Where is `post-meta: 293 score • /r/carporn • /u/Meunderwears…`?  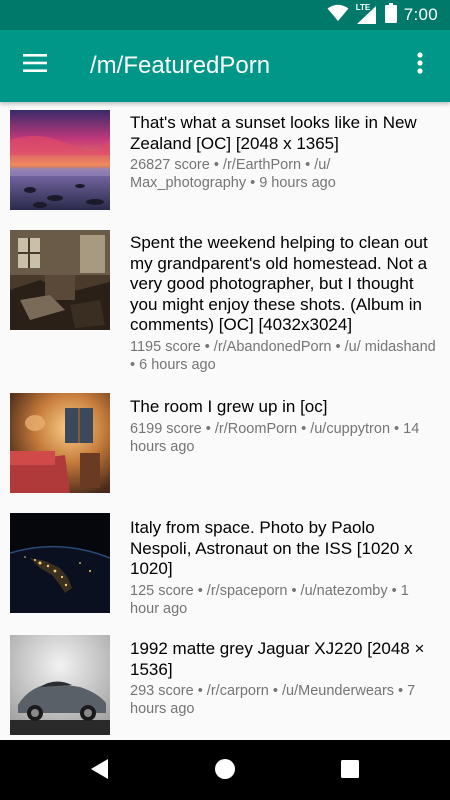 post-meta: 293 score • /r/carporn • /u/Meunderwears… is located at coordinates (273, 700).